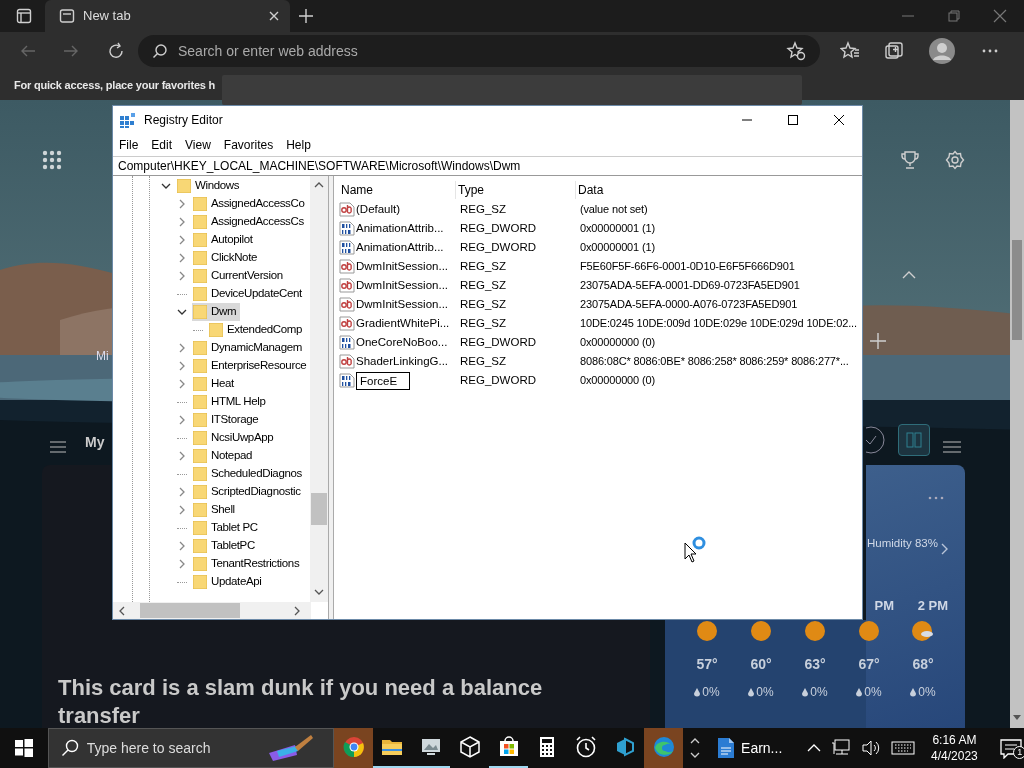 The image size is (1024, 768). I want to click on column-header: Name, so click(397, 190).